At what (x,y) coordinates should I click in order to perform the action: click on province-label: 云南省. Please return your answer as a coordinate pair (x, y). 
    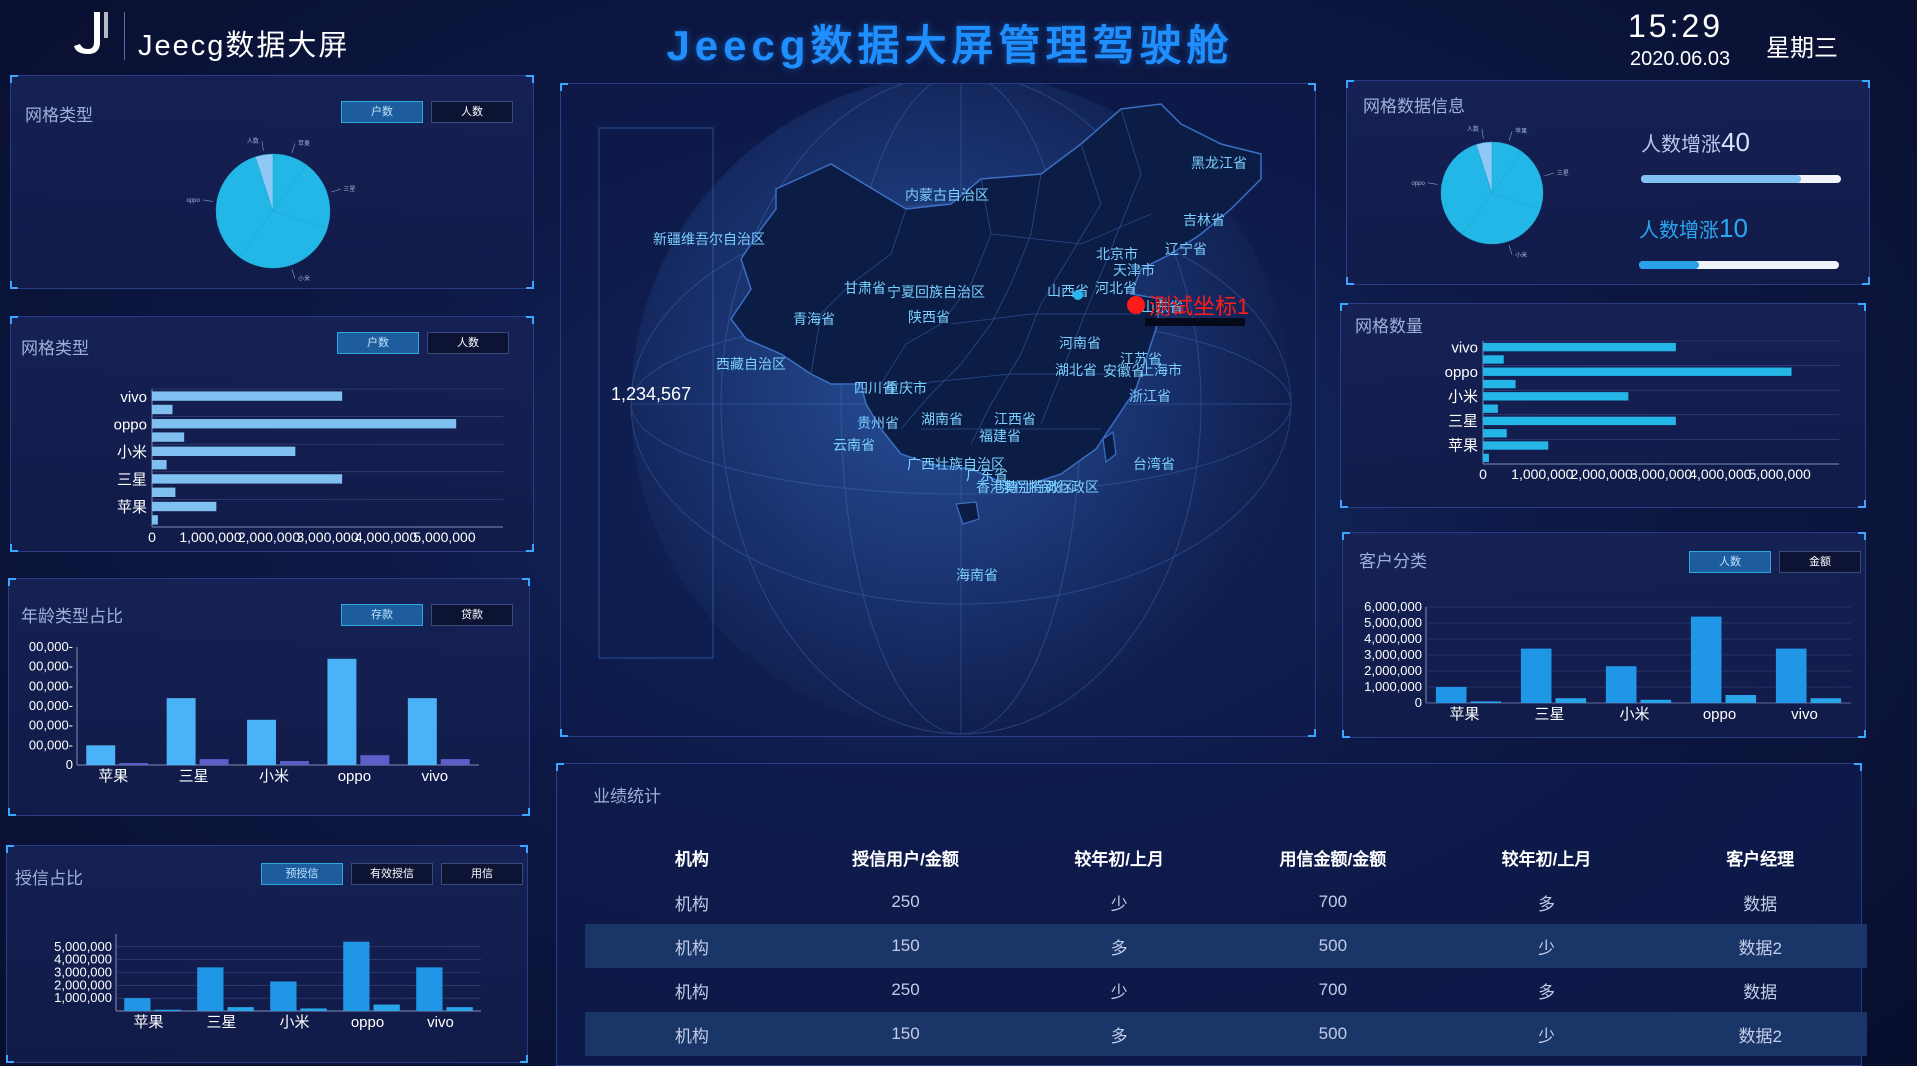
    Looking at the image, I should click on (854, 445).